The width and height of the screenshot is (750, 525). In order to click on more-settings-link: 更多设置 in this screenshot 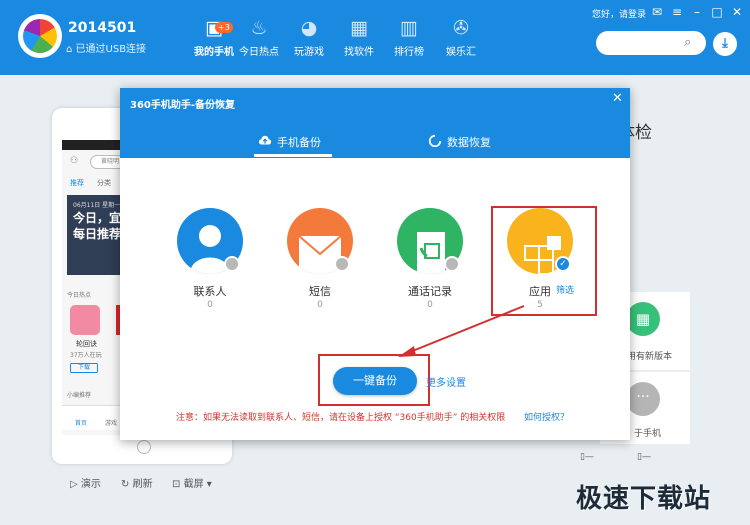, I will do `click(446, 381)`.